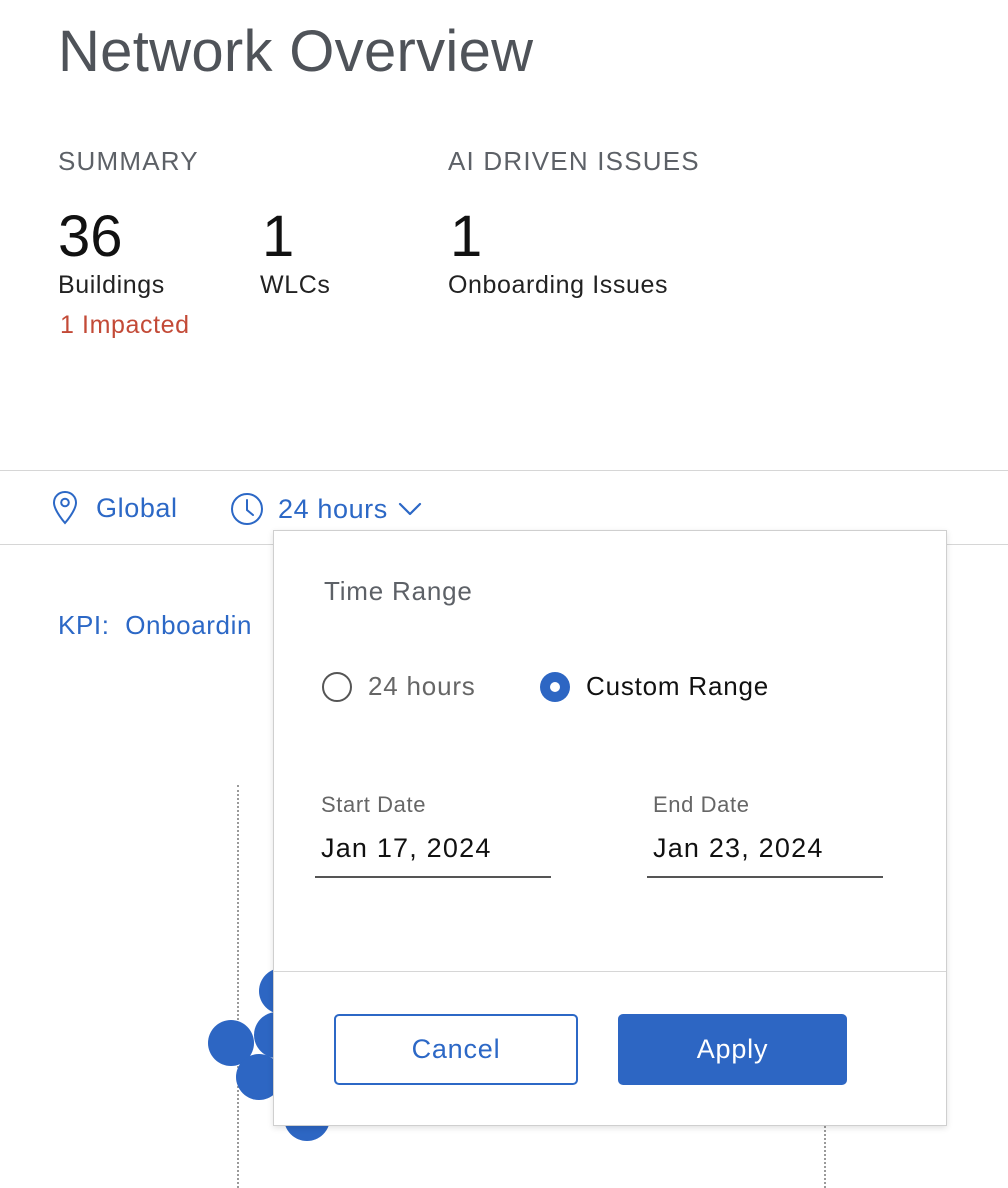 The image size is (1008, 1188). What do you see at coordinates (137, 507) in the screenshot?
I see `location-filter-label: Global` at bounding box center [137, 507].